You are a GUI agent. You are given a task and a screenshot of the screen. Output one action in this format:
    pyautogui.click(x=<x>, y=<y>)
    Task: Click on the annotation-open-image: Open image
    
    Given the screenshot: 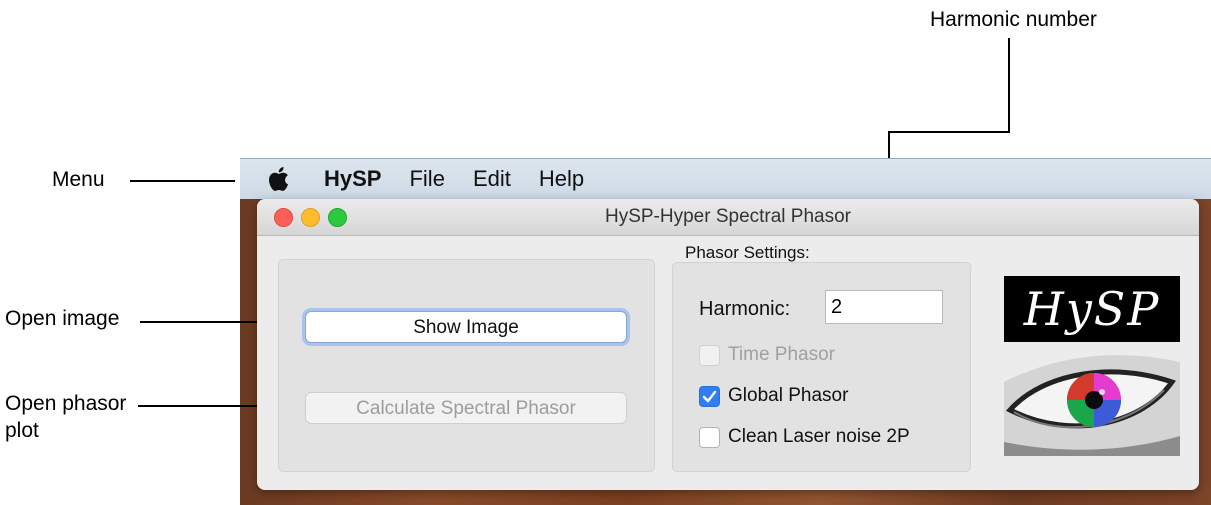 What is the action you would take?
    pyautogui.click(x=62, y=318)
    